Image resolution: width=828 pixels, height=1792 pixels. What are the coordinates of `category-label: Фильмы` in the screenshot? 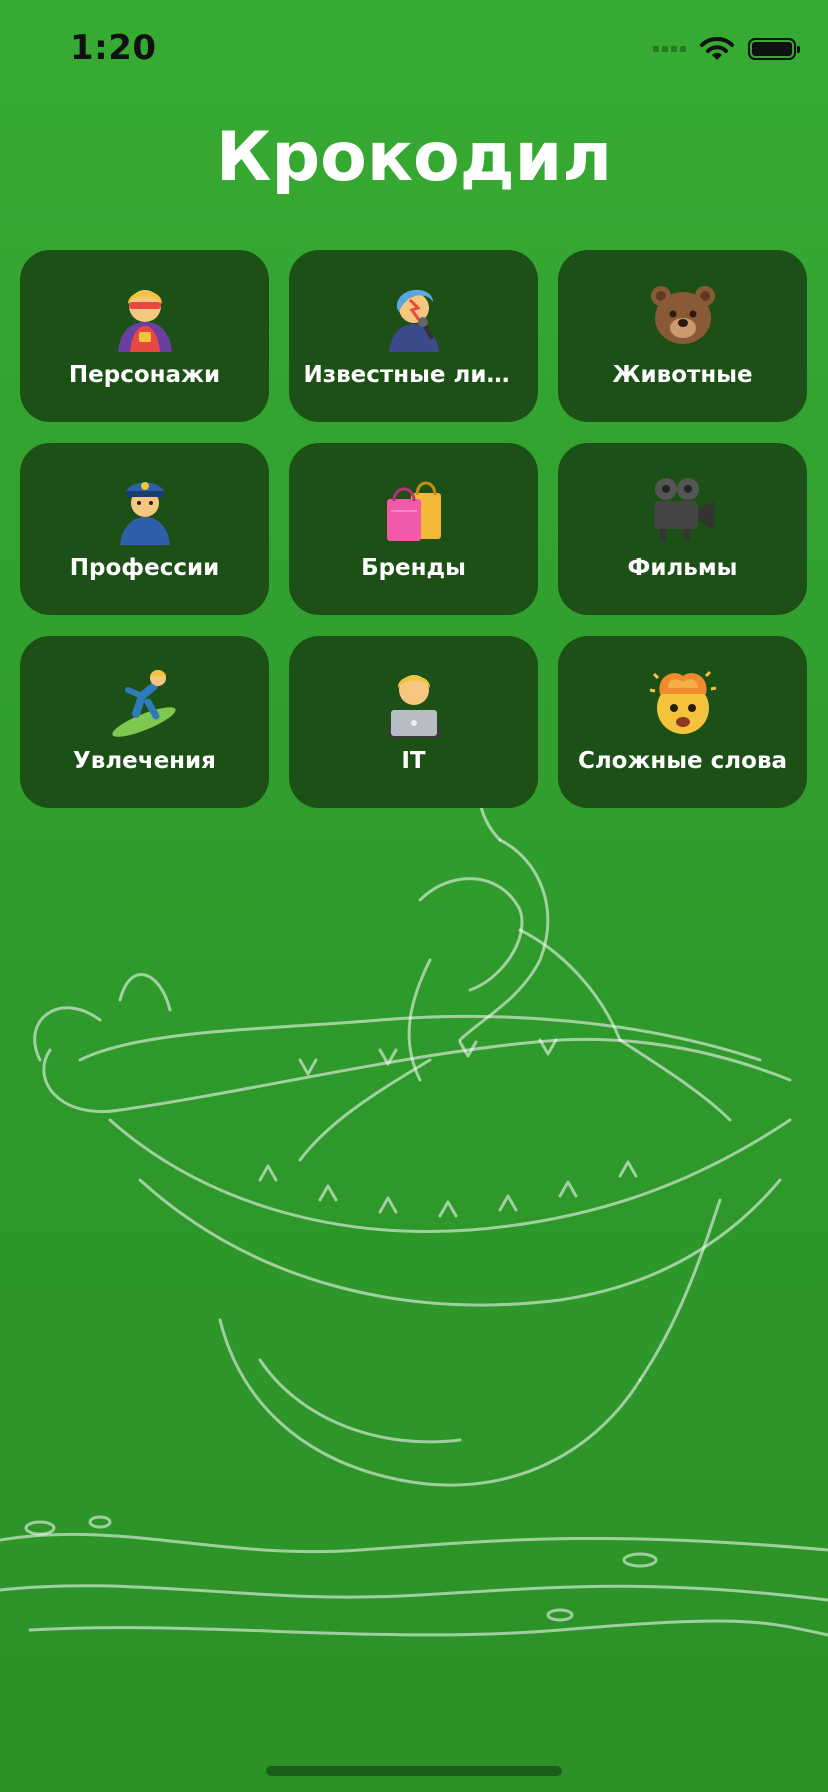 It's located at (682, 568).